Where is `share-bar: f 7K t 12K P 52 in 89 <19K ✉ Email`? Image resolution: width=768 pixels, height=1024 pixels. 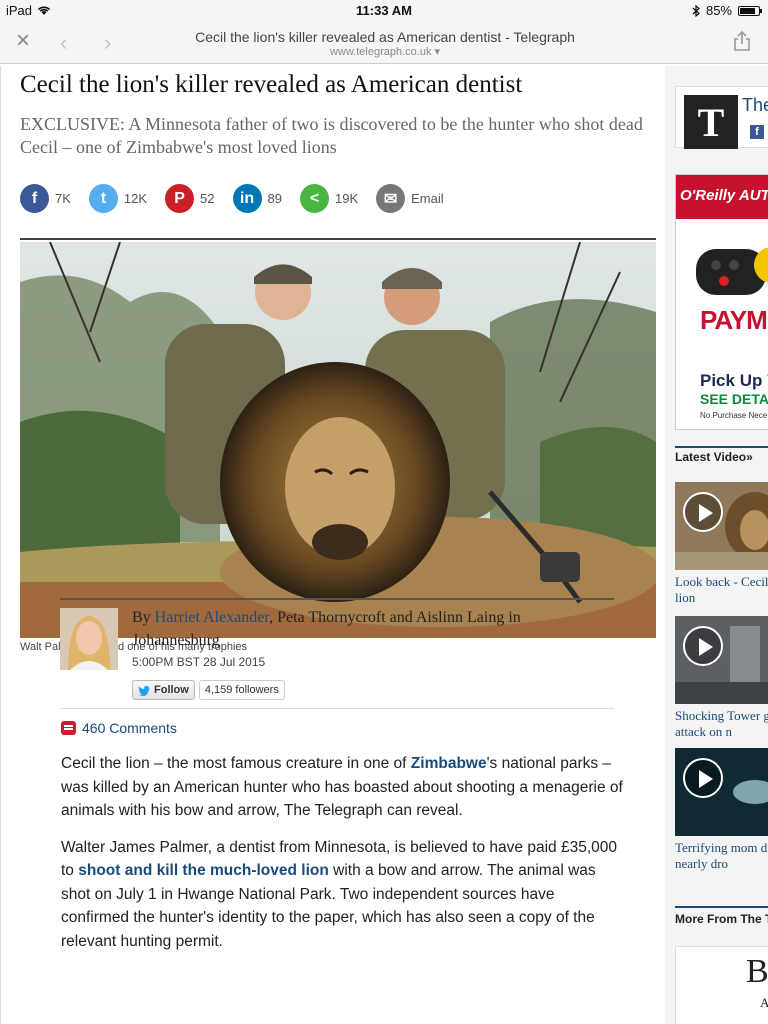 share-bar: f 7K t 12K P 52 in 89 <19K ✉ Email is located at coordinates (241, 198).